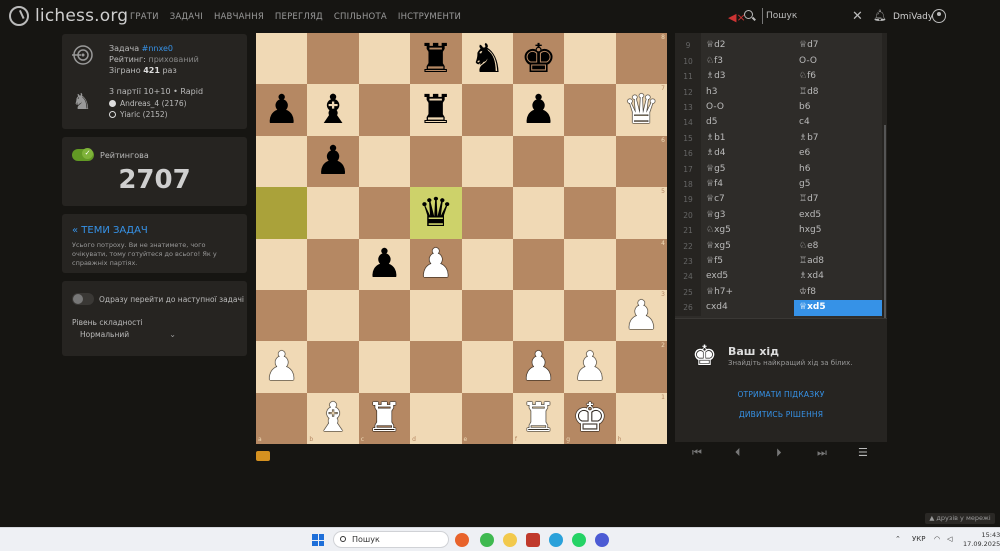  Describe the element at coordinates (436, 315) in the screenshot. I see `square-d3` at that location.